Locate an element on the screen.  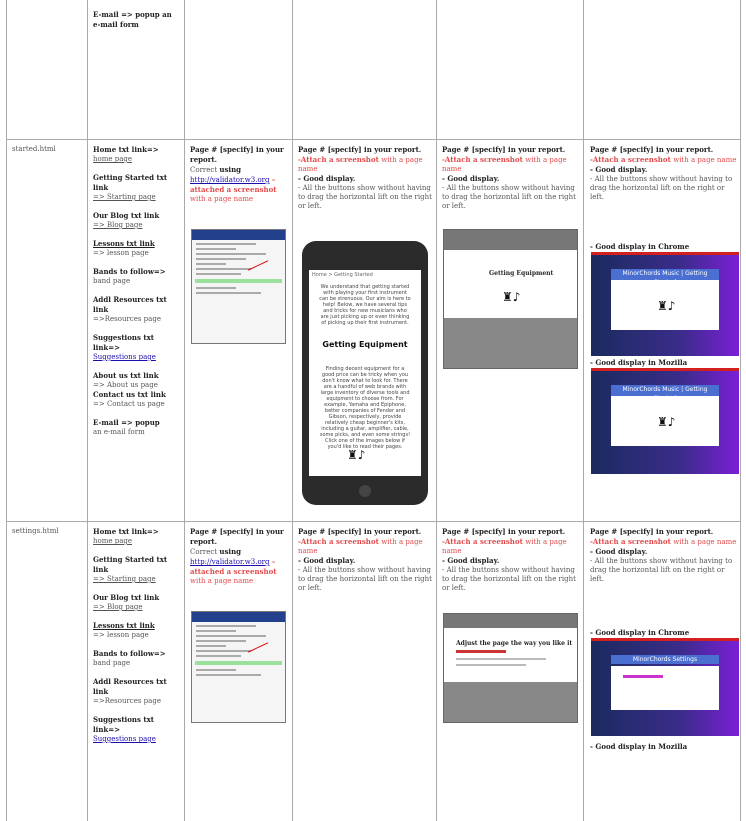
about-link-label: About us txt link is located at coordinates (126, 375).